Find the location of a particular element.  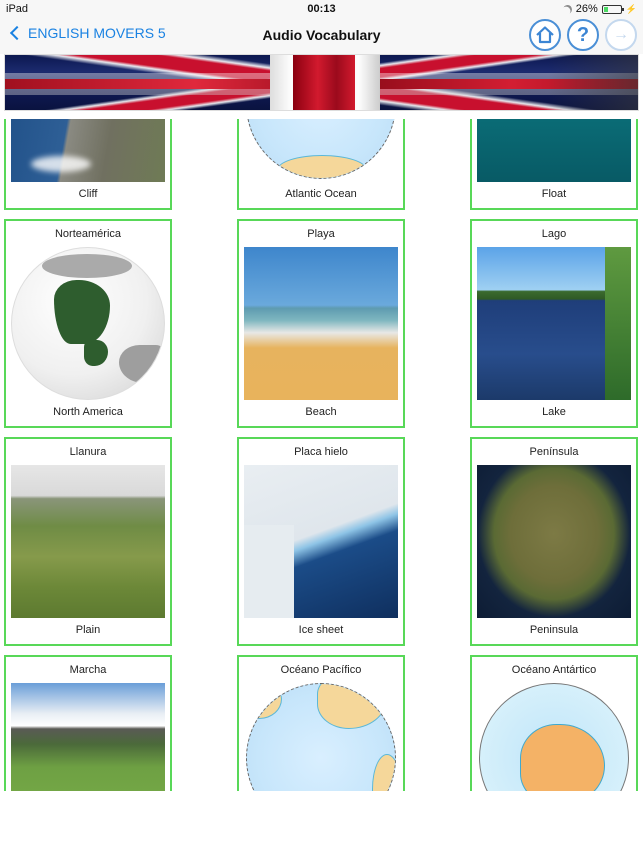

vocab-card-lake: Lago Lake is located at coordinates (554, 323).